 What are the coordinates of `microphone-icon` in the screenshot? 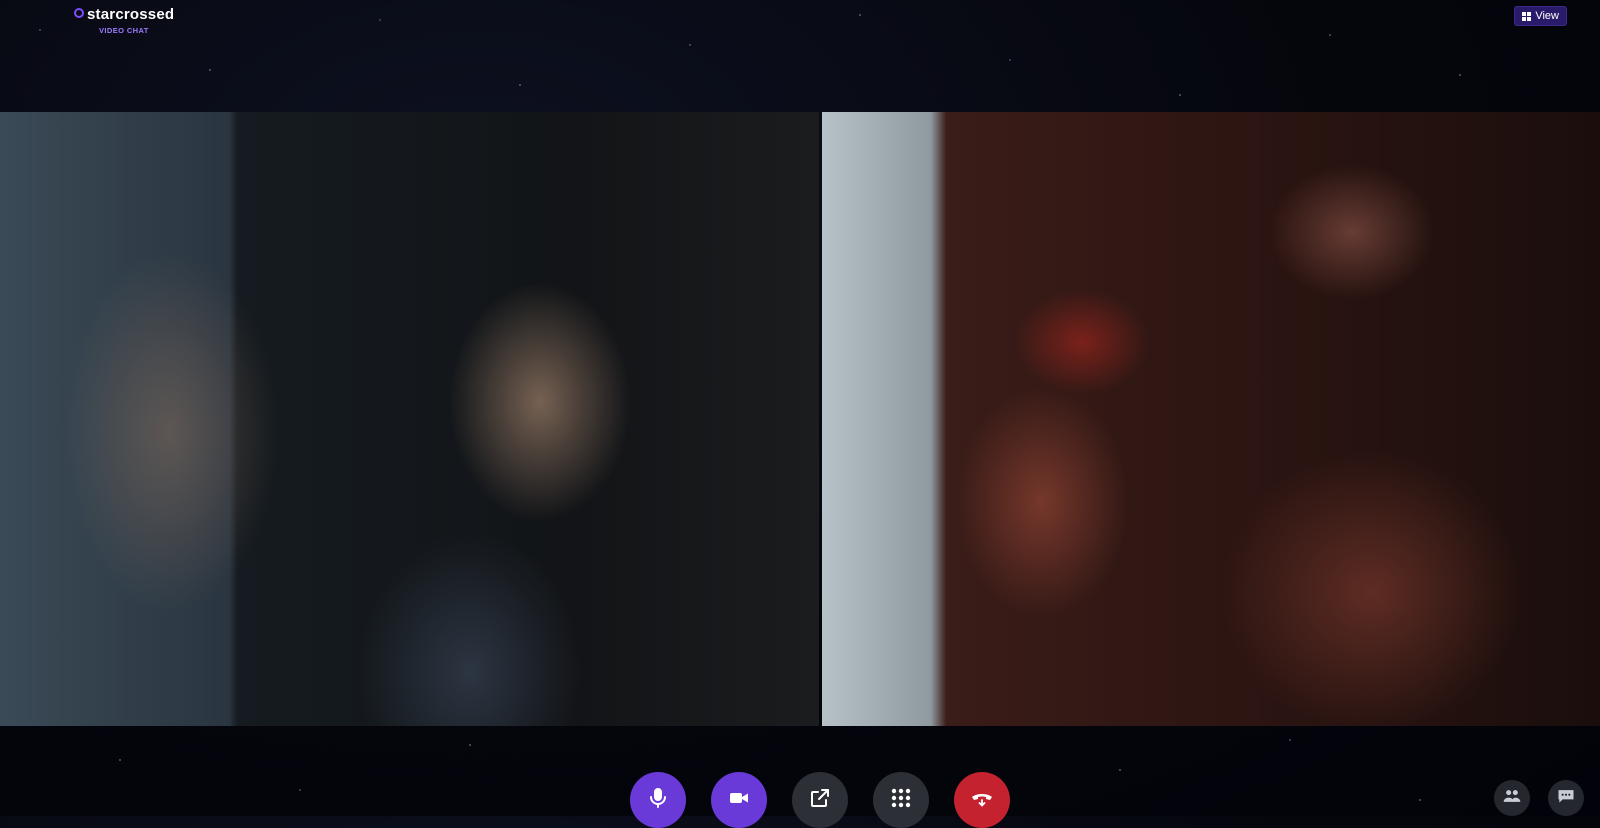 It's located at (658, 800).